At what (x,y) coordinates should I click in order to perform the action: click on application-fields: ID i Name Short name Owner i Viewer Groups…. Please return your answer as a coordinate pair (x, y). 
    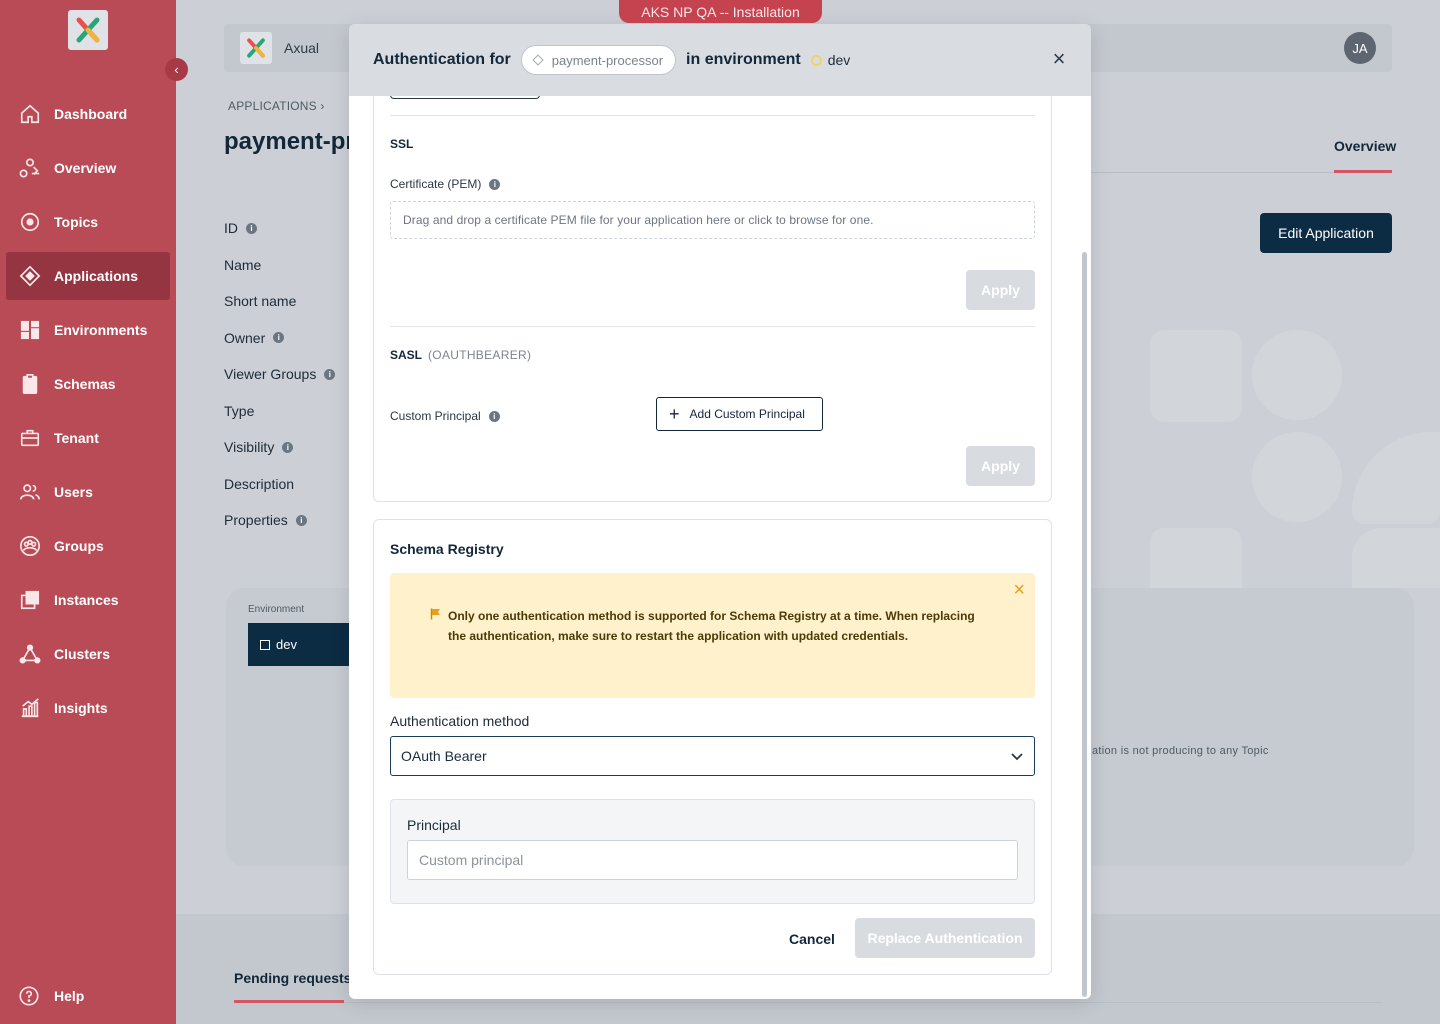
    Looking at the image, I should click on (280, 374).